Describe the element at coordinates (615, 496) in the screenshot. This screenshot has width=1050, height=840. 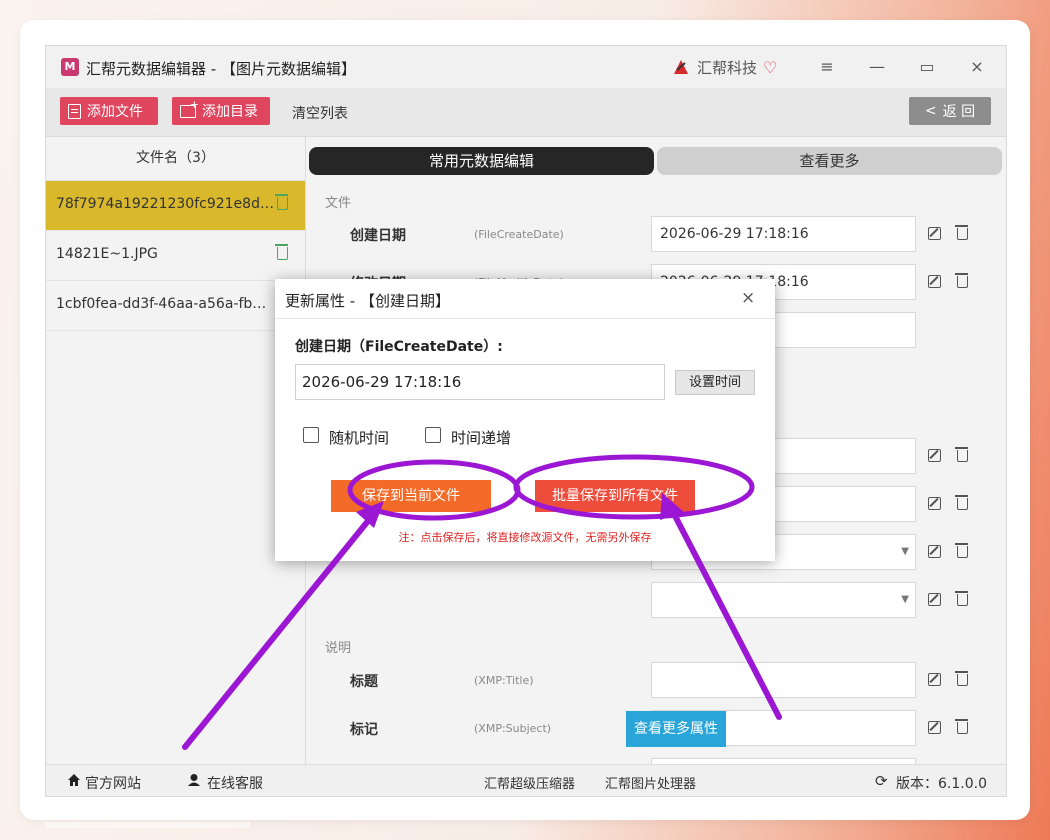
I see `batch-save-all-files-button: 批量保存到所有文件` at that location.